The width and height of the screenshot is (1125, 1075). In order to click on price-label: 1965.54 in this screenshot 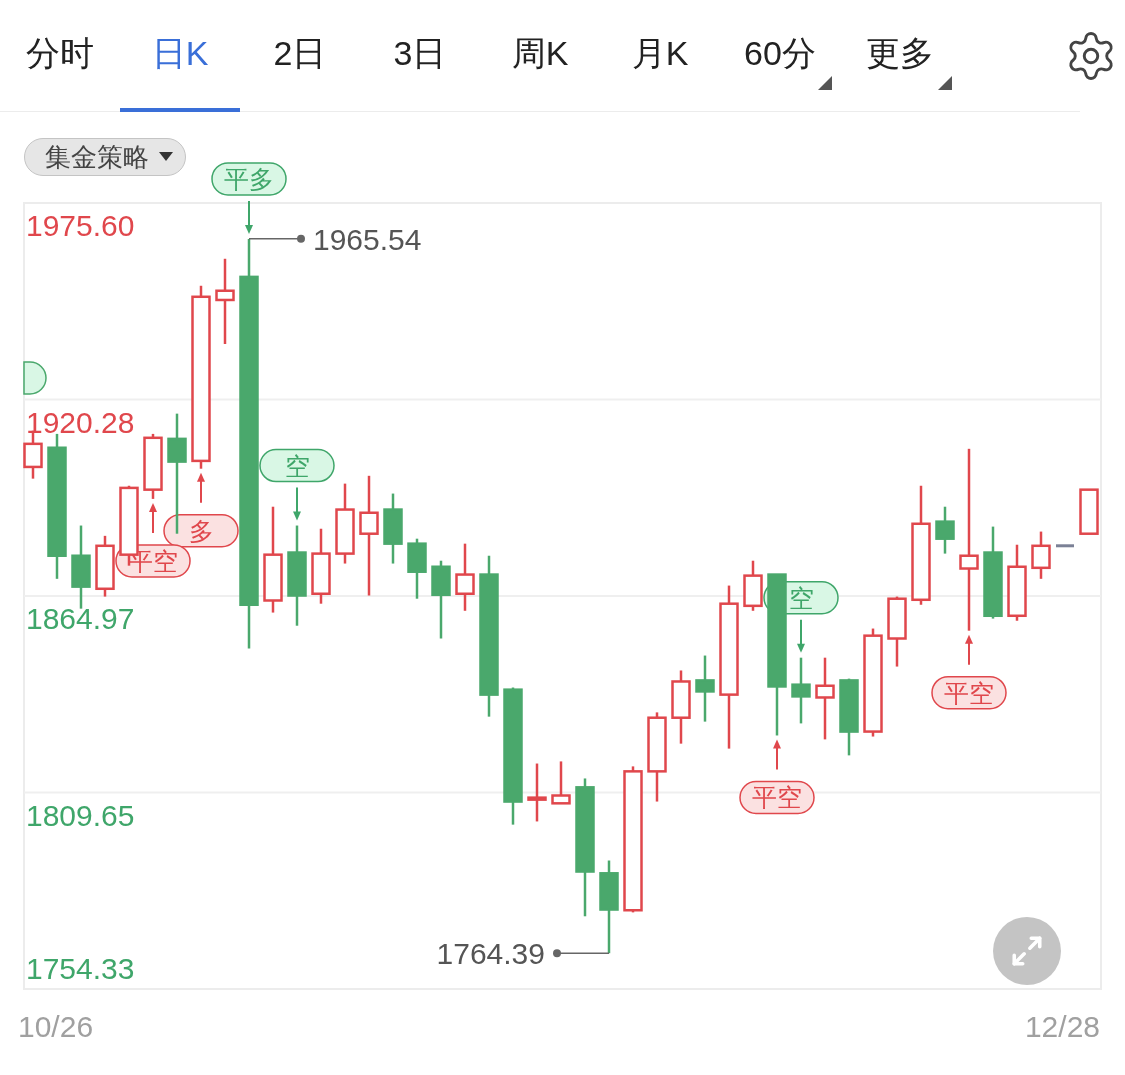, I will do `click(367, 239)`.